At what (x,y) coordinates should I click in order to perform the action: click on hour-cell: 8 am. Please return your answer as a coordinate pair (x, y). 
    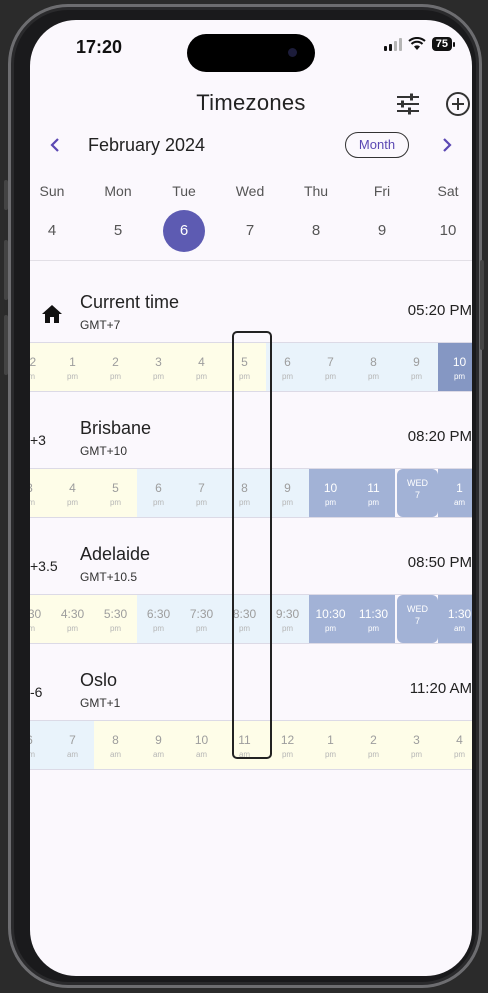
    Looking at the image, I should click on (115, 745).